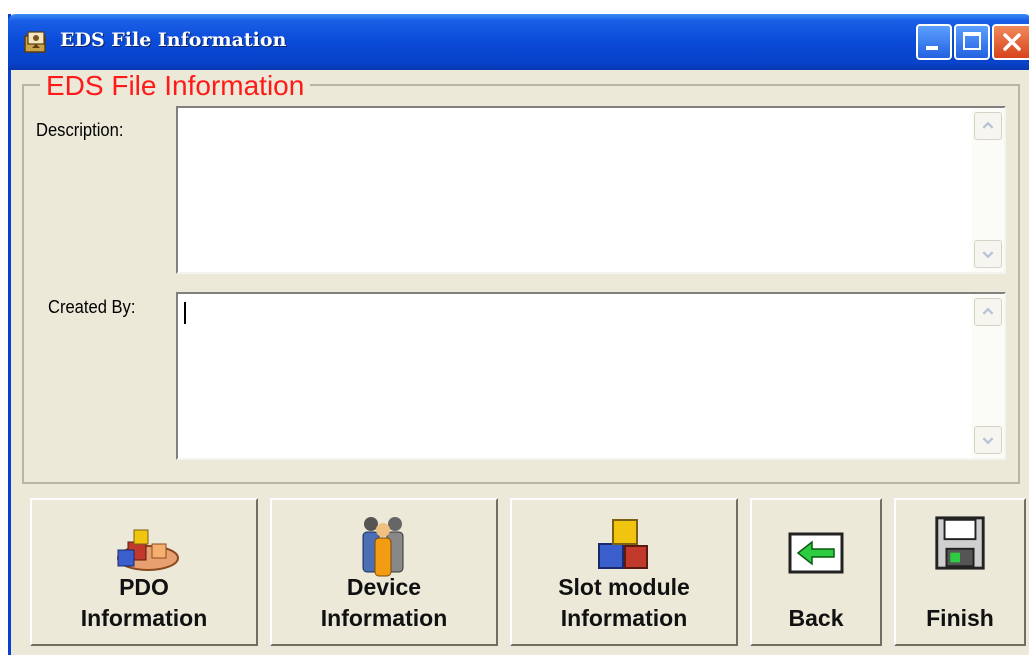  What do you see at coordinates (185, 313) in the screenshot?
I see `text-caret` at bounding box center [185, 313].